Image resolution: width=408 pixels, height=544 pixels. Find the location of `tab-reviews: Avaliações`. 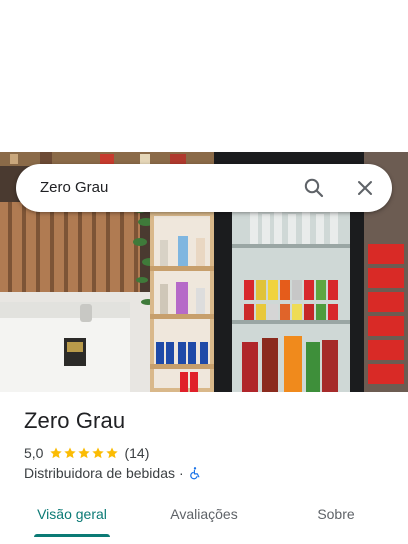

tab-reviews: Avaliações is located at coordinates (204, 516).